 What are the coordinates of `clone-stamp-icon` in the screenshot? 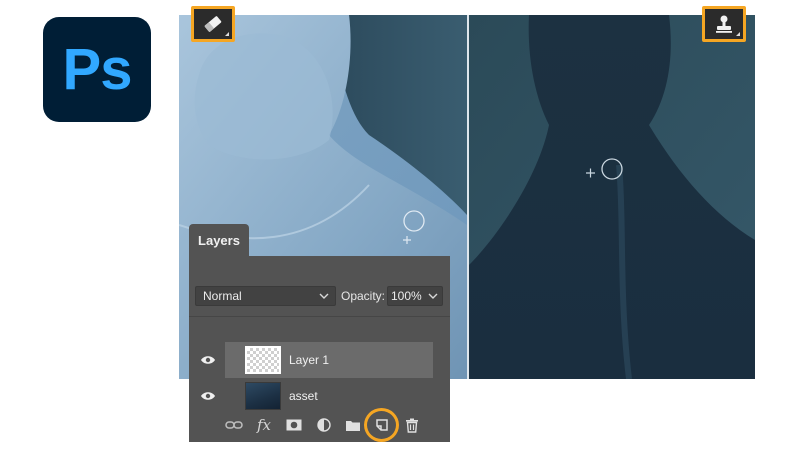 It's located at (724, 24).